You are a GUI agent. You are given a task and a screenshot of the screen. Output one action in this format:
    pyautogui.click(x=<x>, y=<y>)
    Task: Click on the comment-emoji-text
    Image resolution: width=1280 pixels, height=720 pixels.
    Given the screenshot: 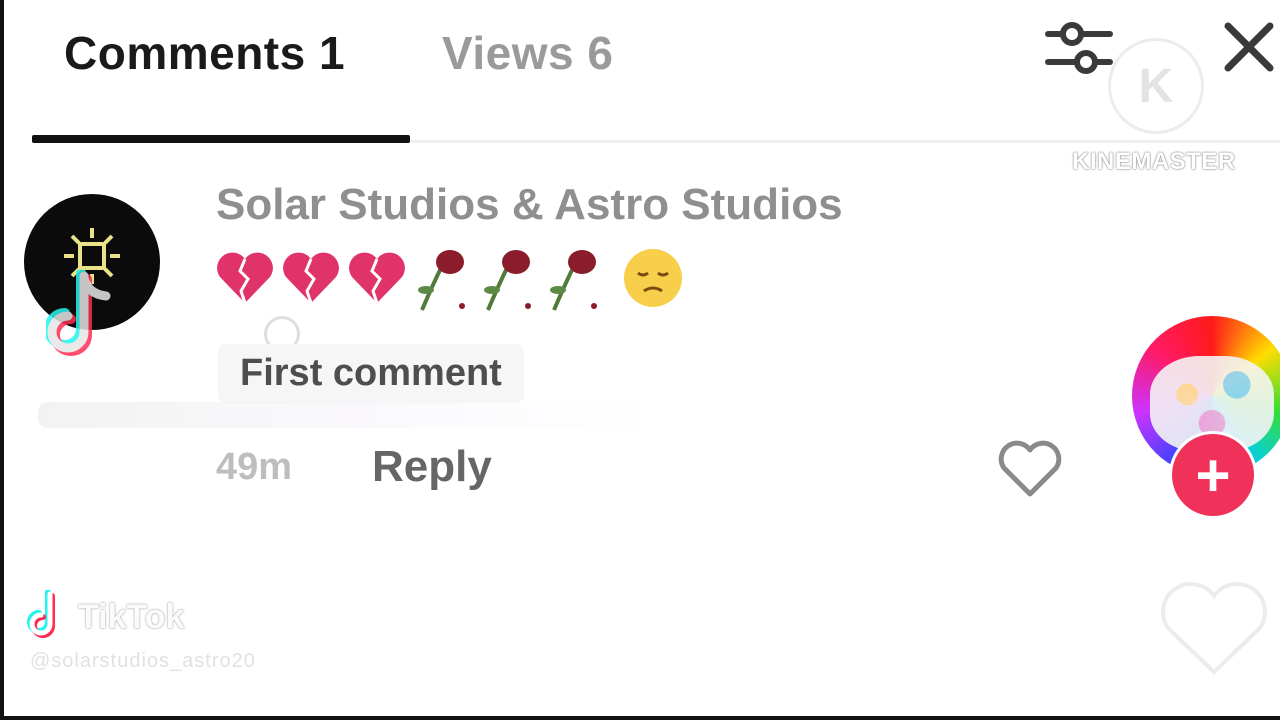 What is the action you would take?
    pyautogui.click(x=450, y=278)
    